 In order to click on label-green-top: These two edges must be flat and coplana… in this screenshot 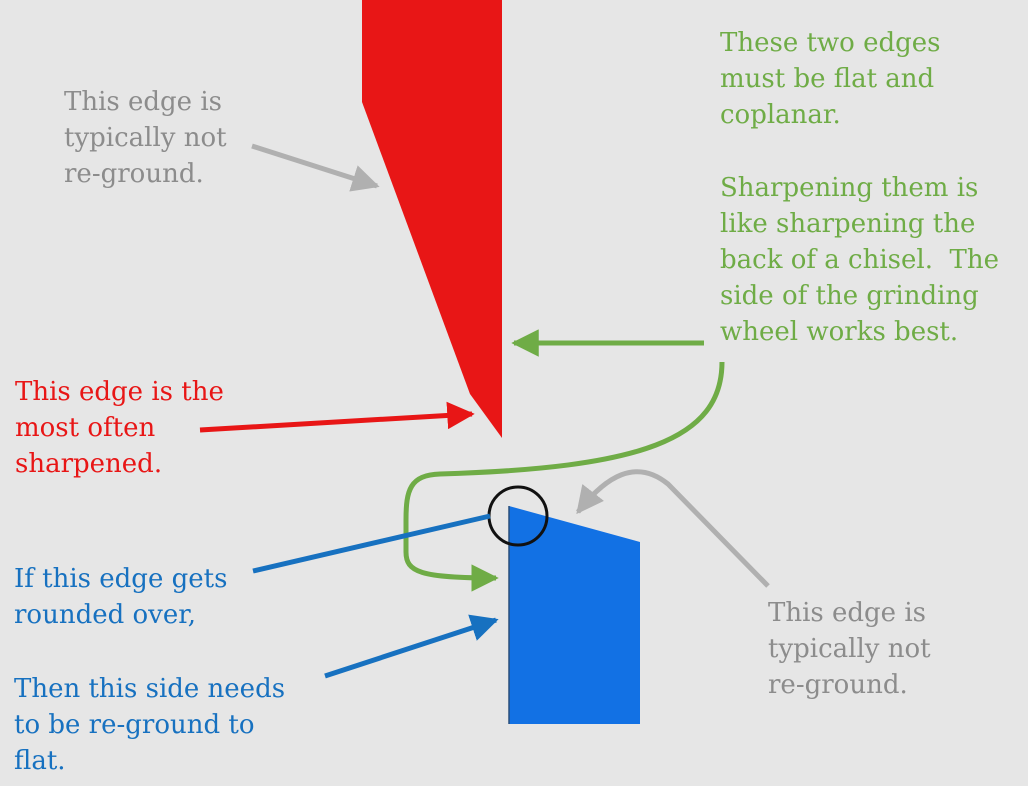, I will do `click(830, 79)`.